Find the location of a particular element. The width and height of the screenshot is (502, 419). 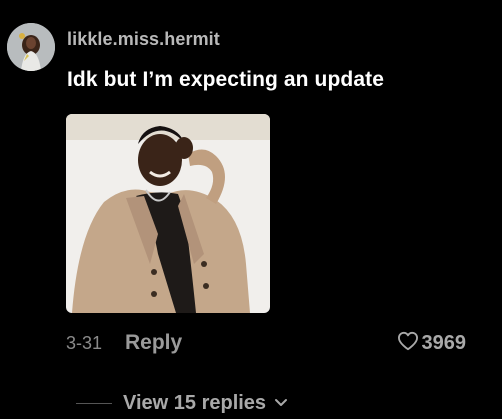

like-count: 3969 is located at coordinates (444, 343).